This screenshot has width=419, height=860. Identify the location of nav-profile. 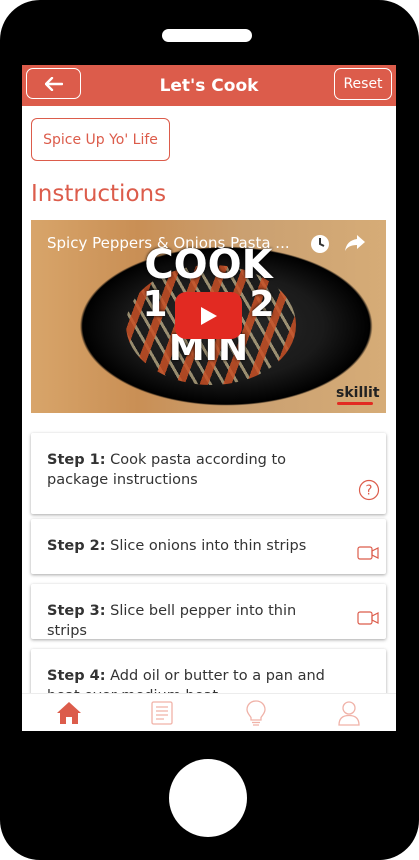
(349, 712).